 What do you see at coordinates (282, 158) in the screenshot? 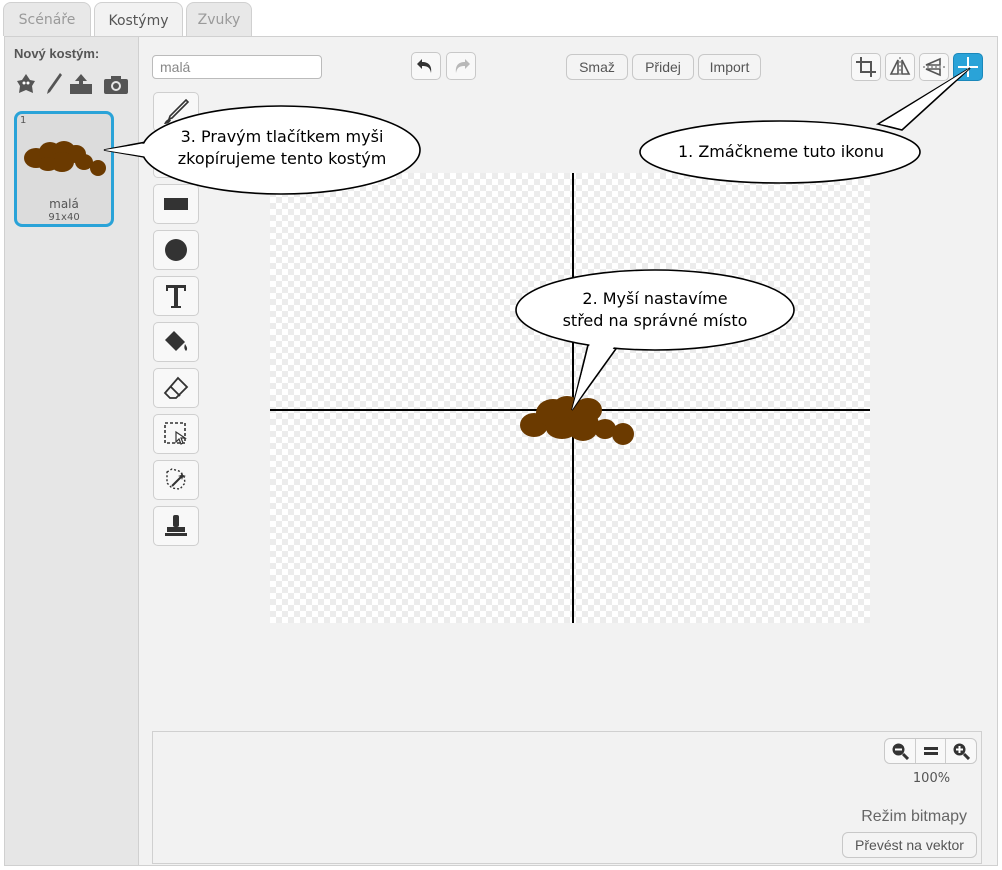
I see `callout-3-line2: zkopírujeme tento kostým` at bounding box center [282, 158].